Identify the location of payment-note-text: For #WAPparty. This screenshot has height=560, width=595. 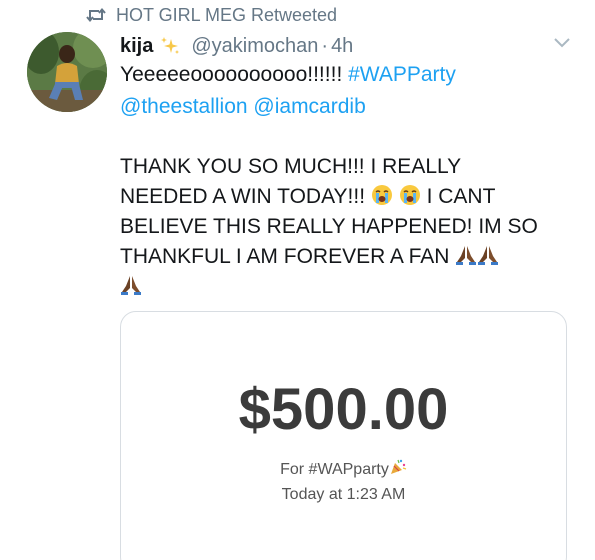
(334, 469).